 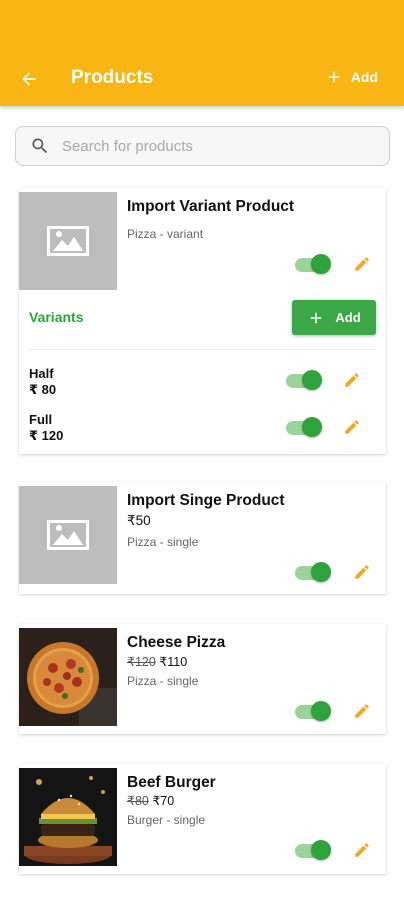 I want to click on pizza-image, so click(x=68, y=677).